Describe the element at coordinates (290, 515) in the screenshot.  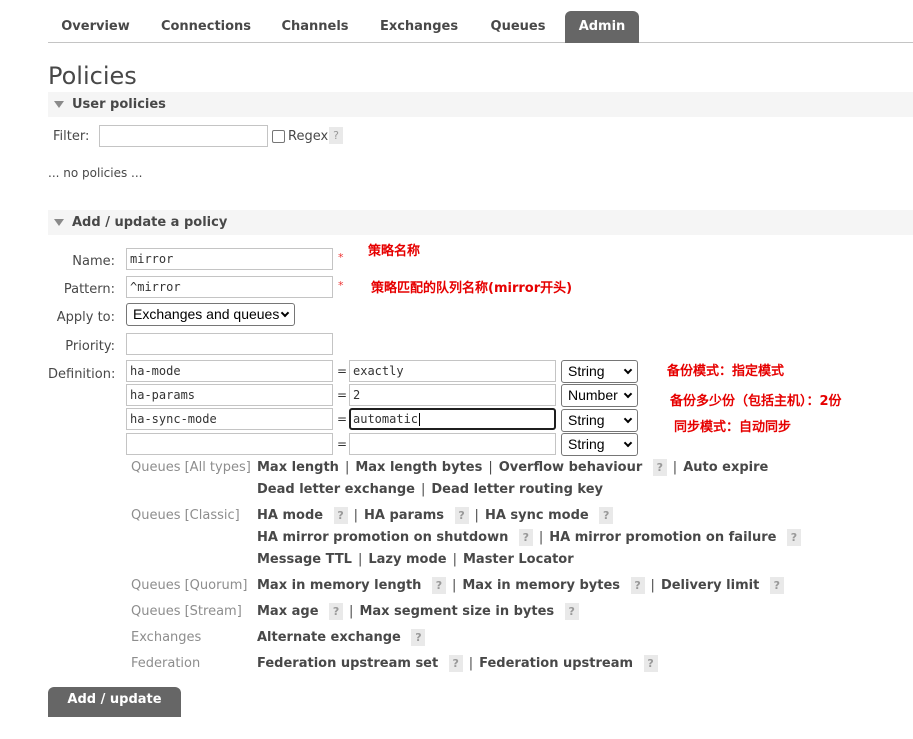
I see `hint-ha-mode: HA mode` at that location.